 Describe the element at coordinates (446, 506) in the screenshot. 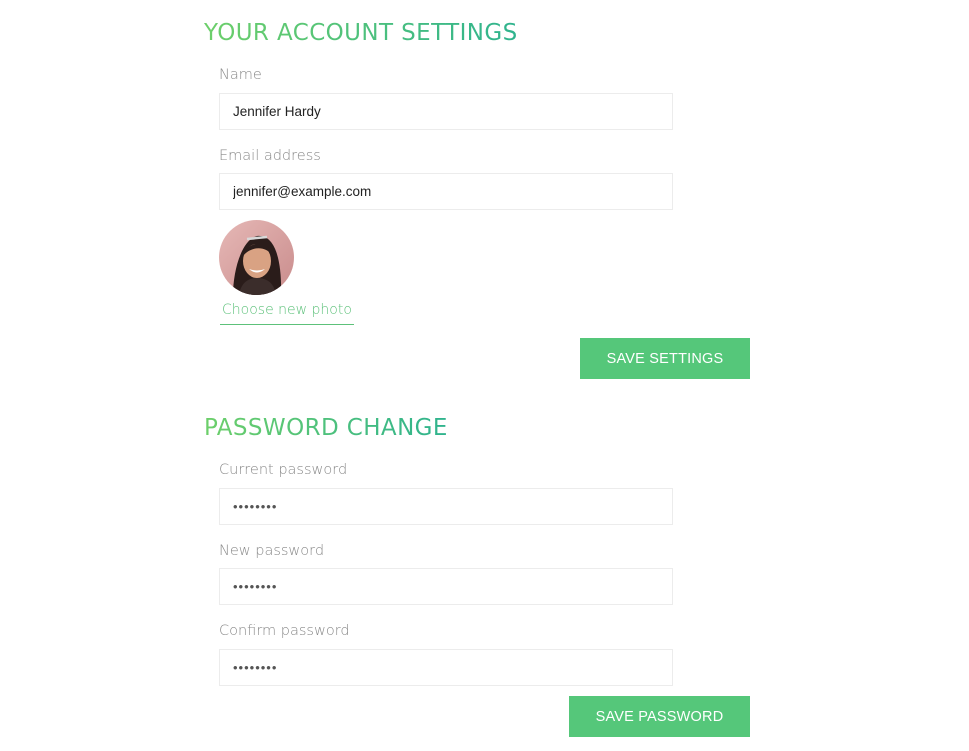

I see `current-password-field` at that location.